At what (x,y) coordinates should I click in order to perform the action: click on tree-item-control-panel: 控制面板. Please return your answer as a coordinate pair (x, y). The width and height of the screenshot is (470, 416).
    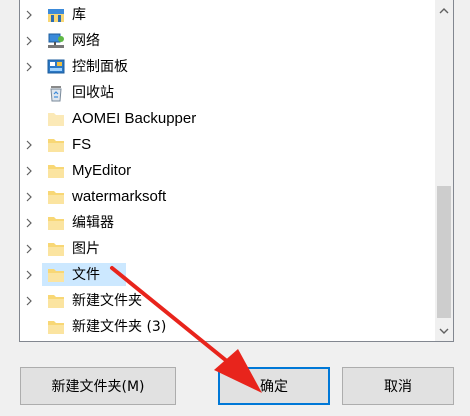
    Looking at the image, I should click on (225, 67).